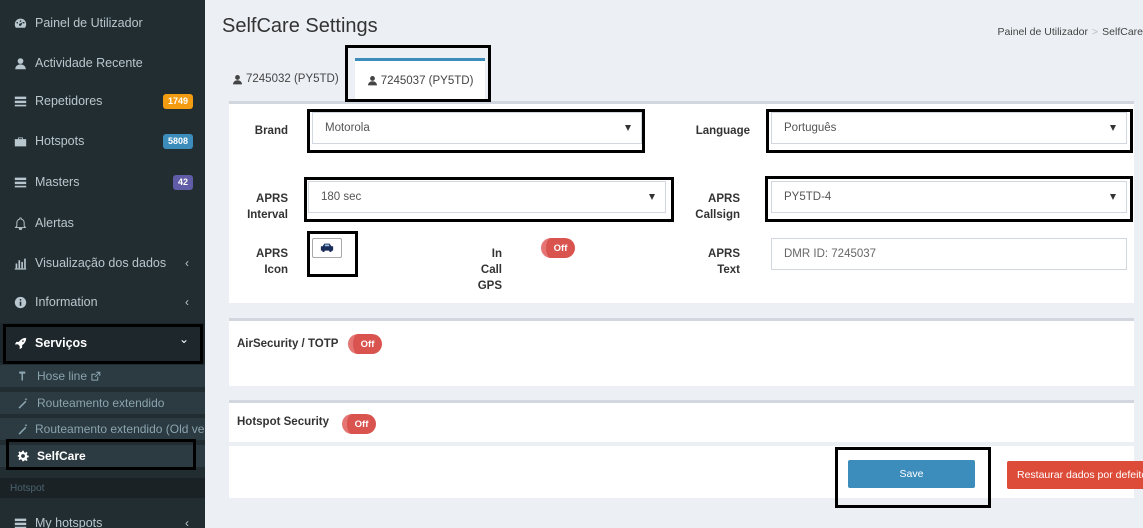 Image resolution: width=1143 pixels, height=528 pixels. What do you see at coordinates (102, 456) in the screenshot?
I see `sidebar-subitem-selfcare: SelfCare` at bounding box center [102, 456].